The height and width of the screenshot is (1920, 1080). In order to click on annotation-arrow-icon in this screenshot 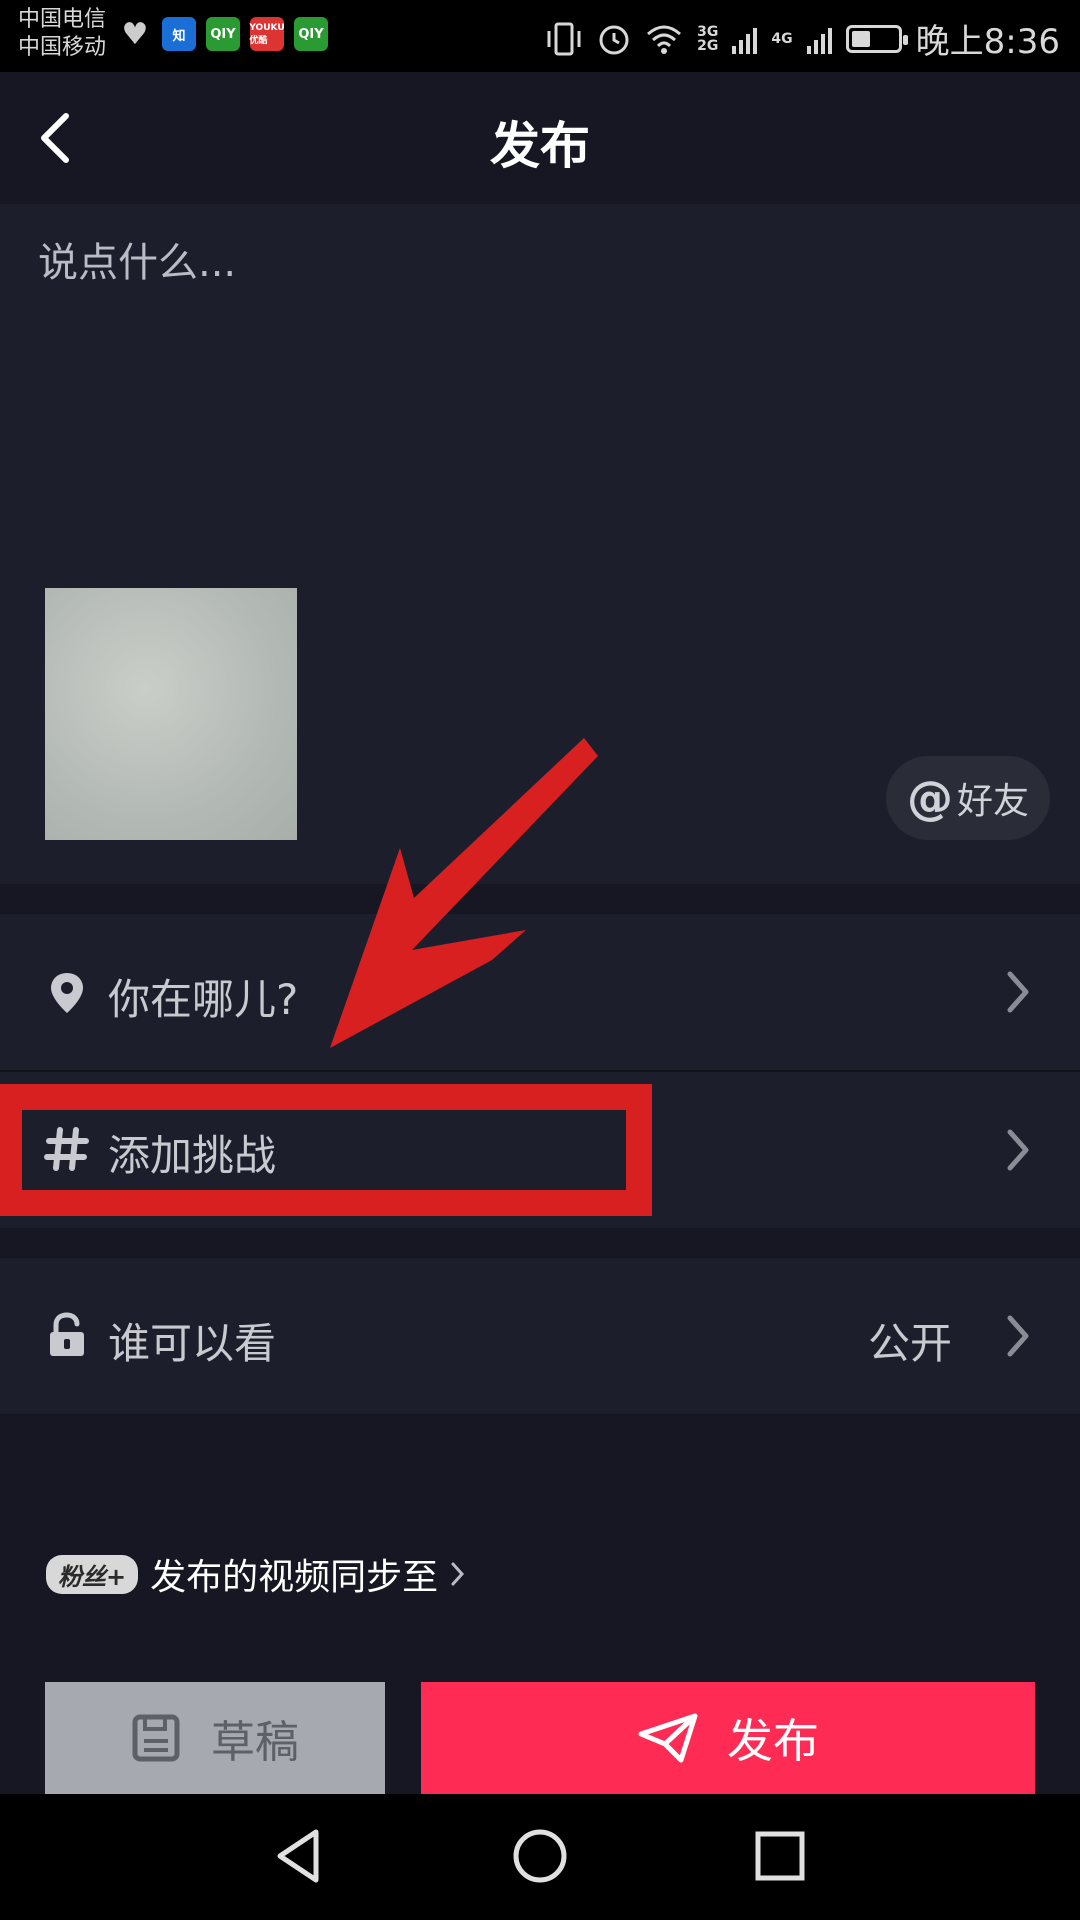, I will do `click(464, 893)`.